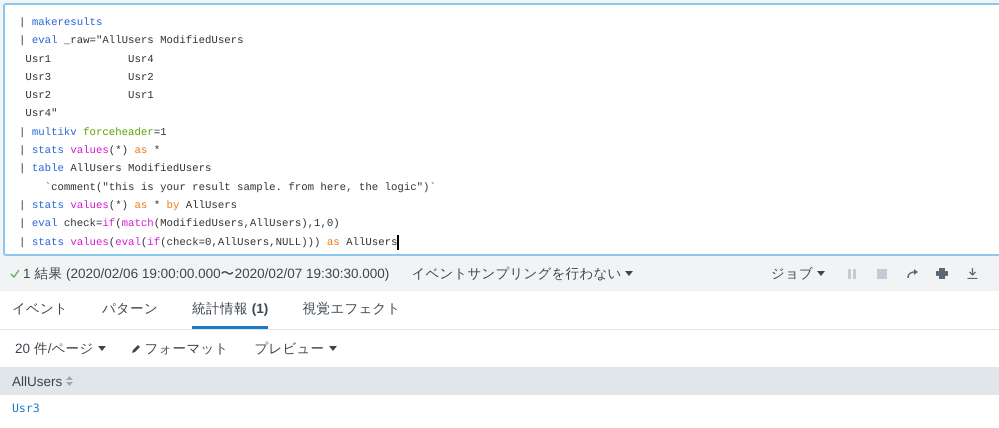  What do you see at coordinates (208, 243) in the screenshot?
I see `code-line: | stats values(eval(if(check=0,AllUsers,NULL))) as AllUsers` at bounding box center [208, 243].